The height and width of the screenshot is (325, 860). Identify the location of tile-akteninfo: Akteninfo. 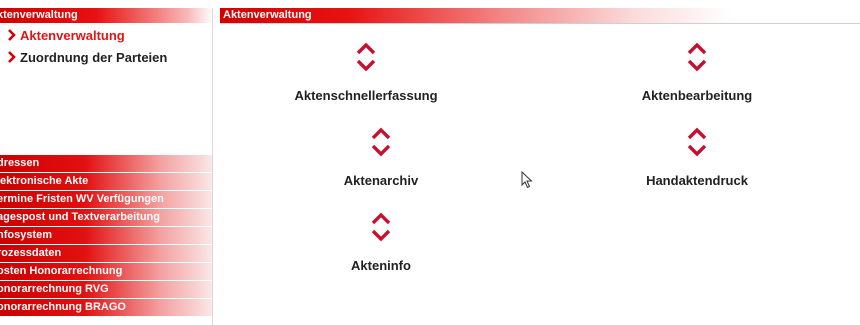
(381, 242).